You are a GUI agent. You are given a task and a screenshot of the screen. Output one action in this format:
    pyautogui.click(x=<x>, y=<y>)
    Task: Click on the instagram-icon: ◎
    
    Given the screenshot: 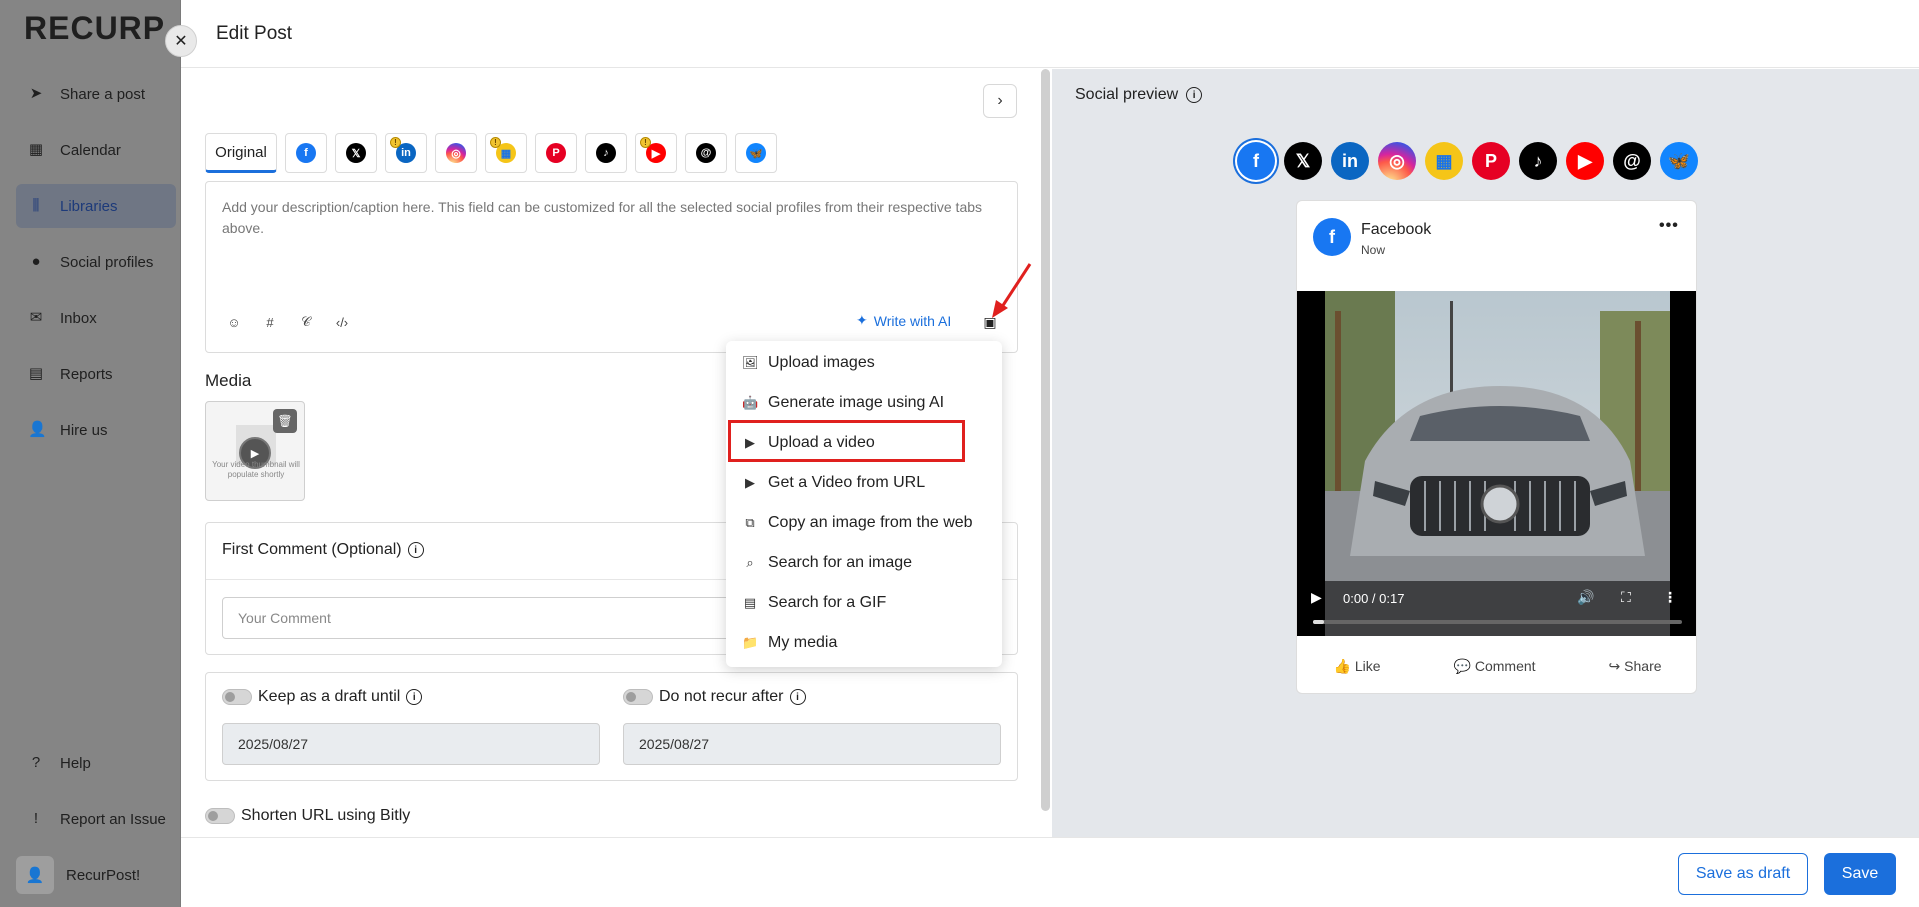 What is the action you would take?
    pyautogui.click(x=1397, y=161)
    